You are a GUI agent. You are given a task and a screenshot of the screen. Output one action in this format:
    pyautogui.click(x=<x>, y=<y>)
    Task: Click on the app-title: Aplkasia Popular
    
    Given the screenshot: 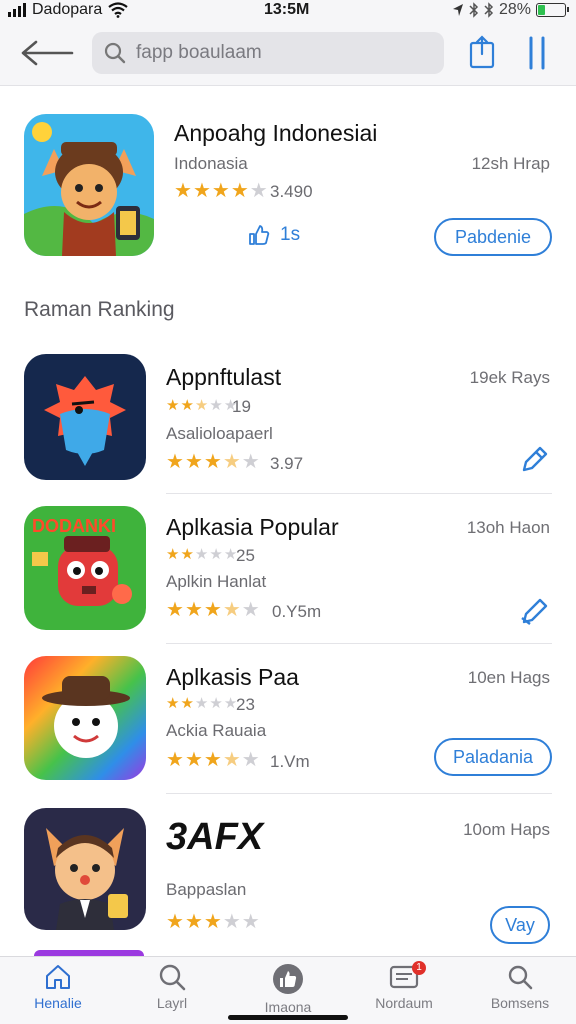 What is the action you would take?
    pyautogui.click(x=252, y=527)
    